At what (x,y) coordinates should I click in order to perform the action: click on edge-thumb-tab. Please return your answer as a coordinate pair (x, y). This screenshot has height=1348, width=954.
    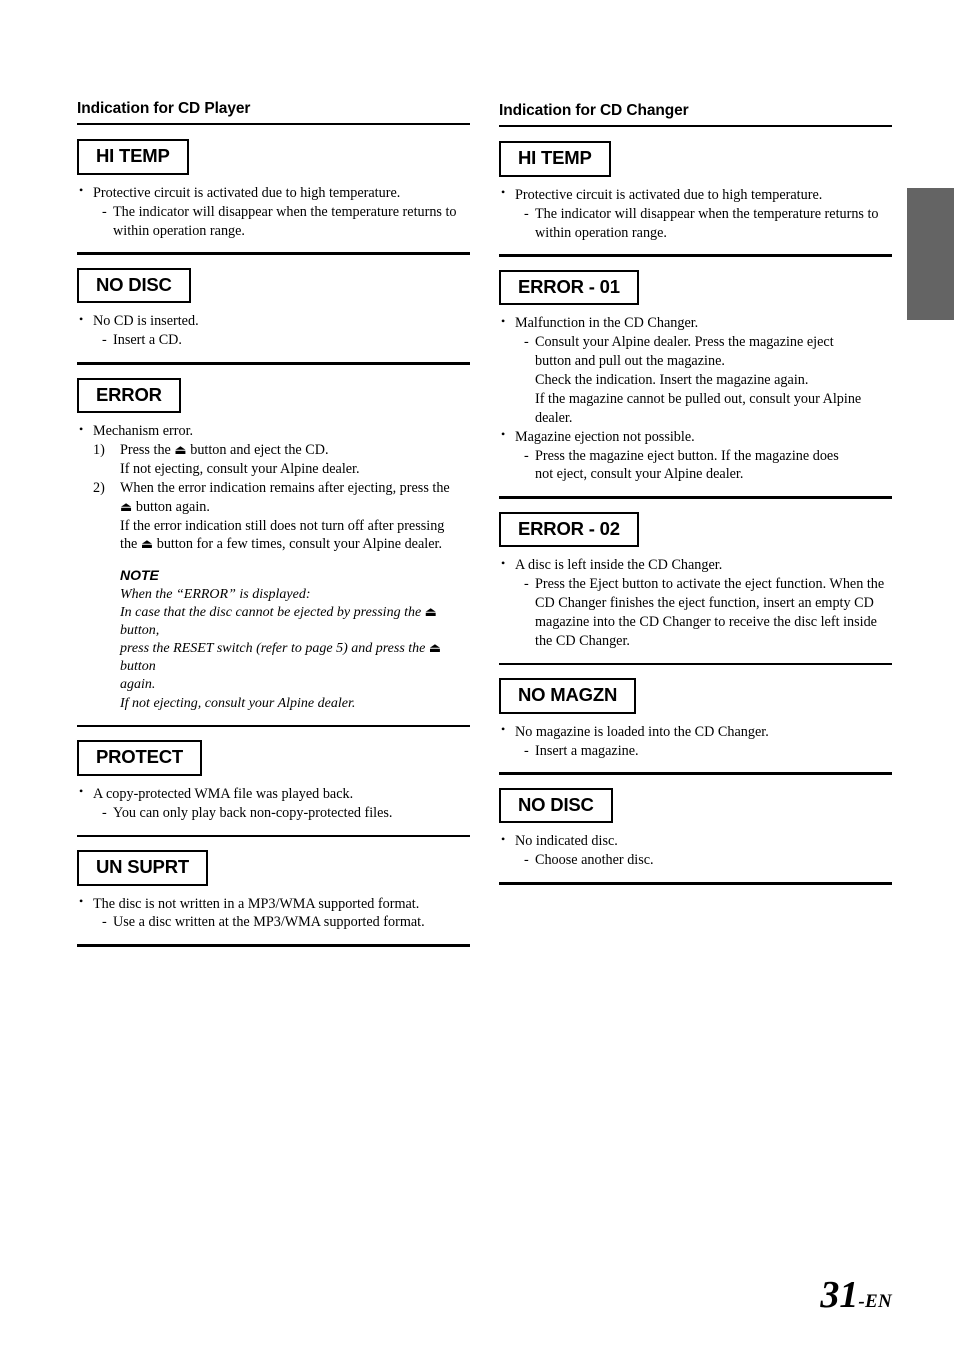
    Looking at the image, I should click on (930, 254).